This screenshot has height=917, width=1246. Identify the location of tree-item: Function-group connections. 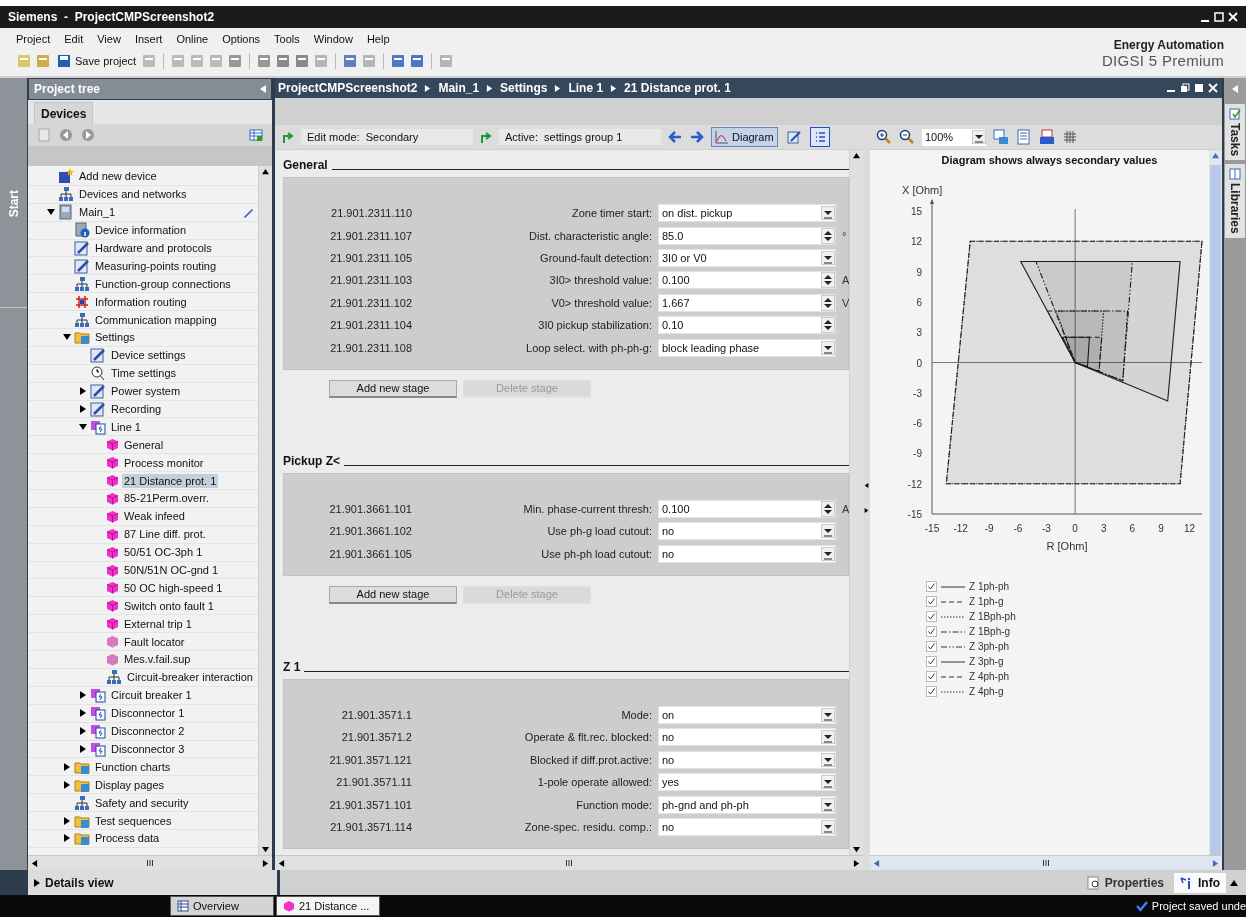
(163, 283).